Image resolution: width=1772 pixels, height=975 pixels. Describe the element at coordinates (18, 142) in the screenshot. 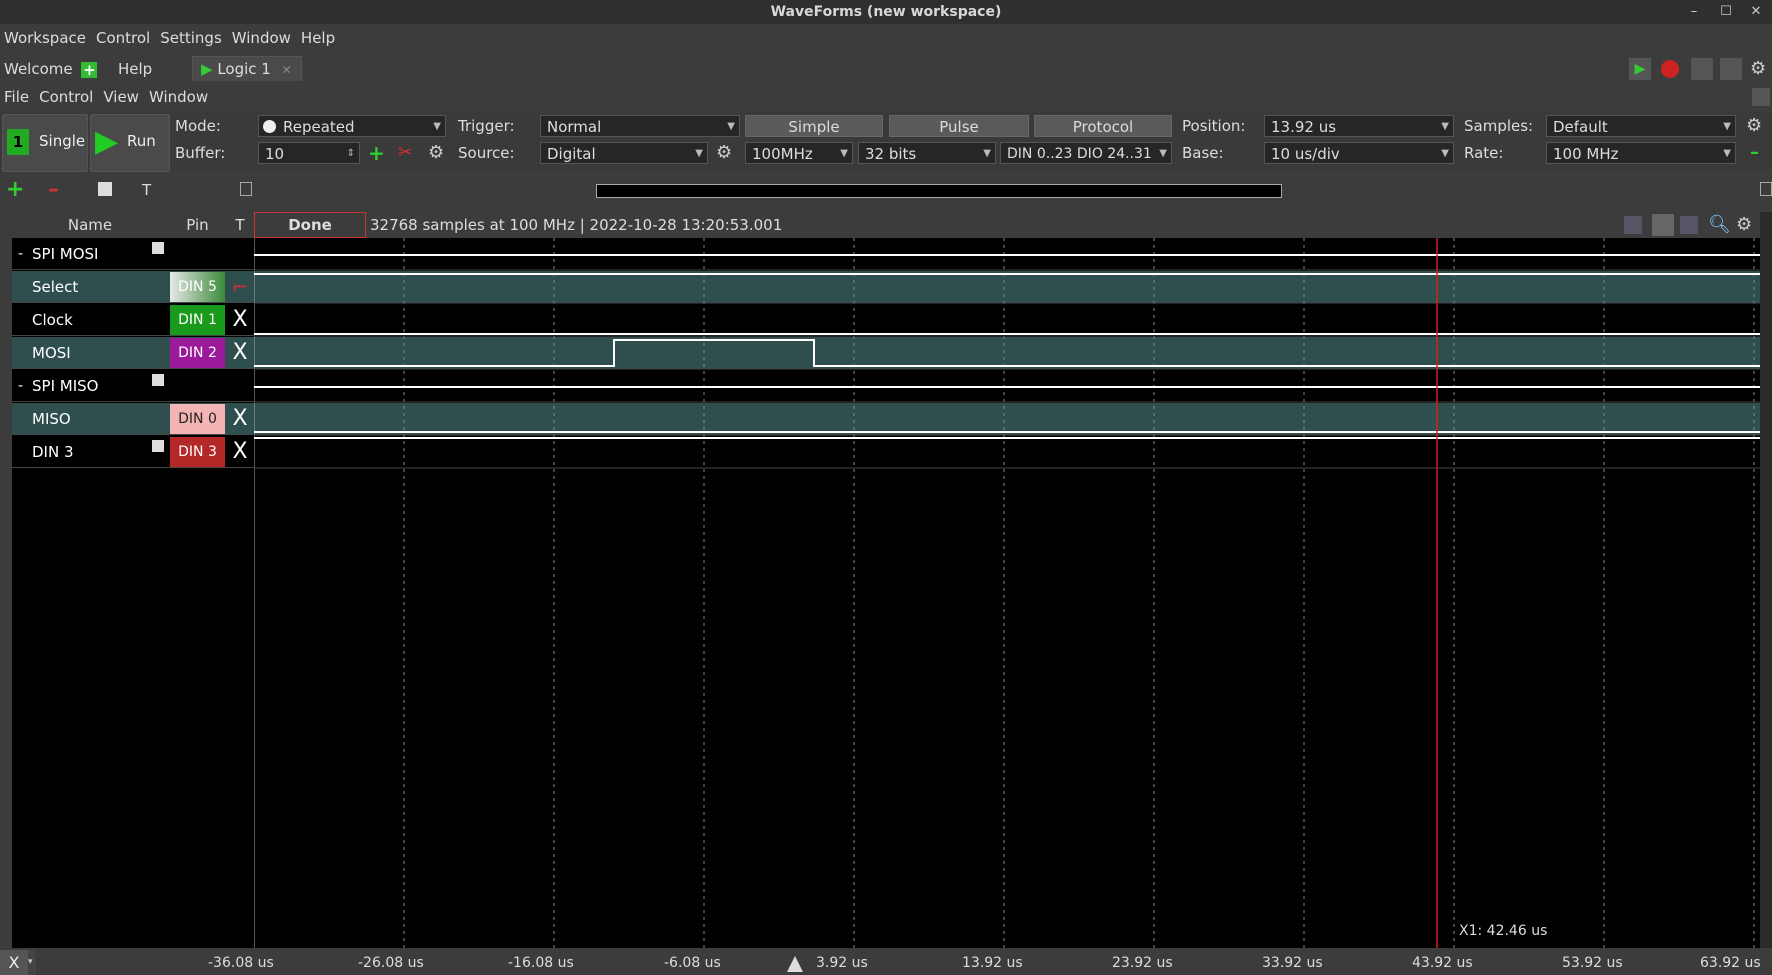

I see `single-icon: 1` at that location.